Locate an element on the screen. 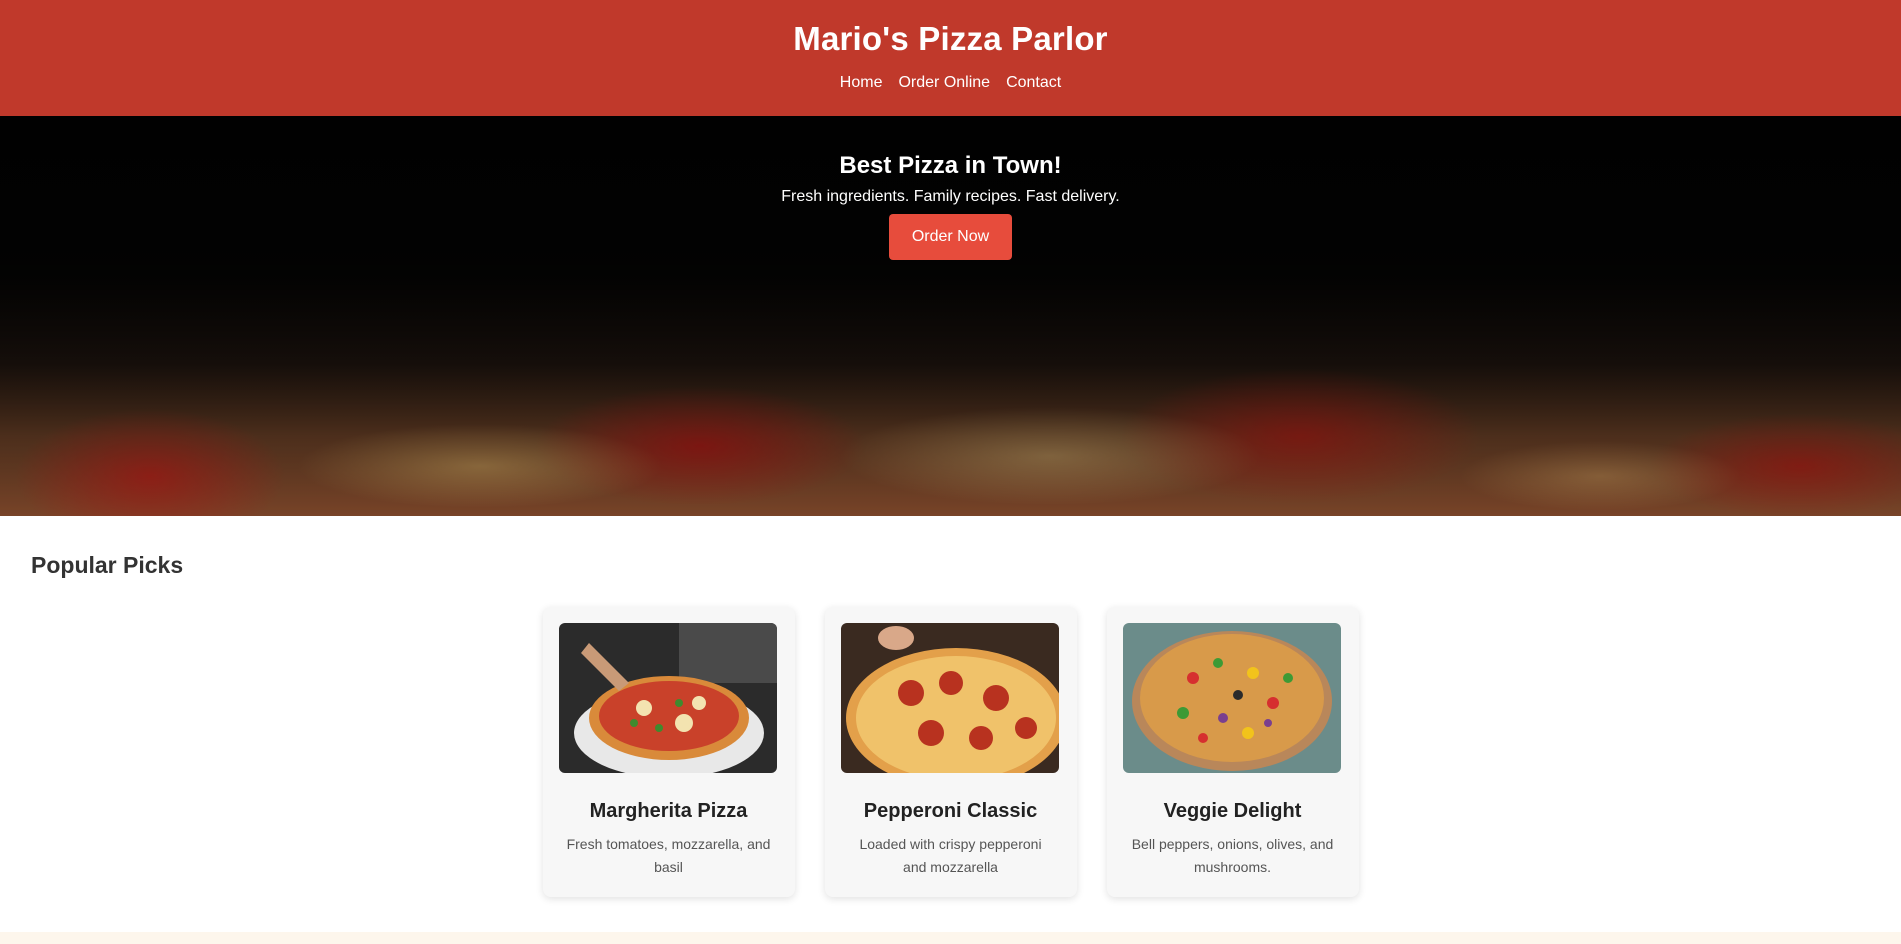 The height and width of the screenshot is (944, 1901). card-description-margherita: Fresh tomatoes, mozzarella, and basil is located at coordinates (668, 855).